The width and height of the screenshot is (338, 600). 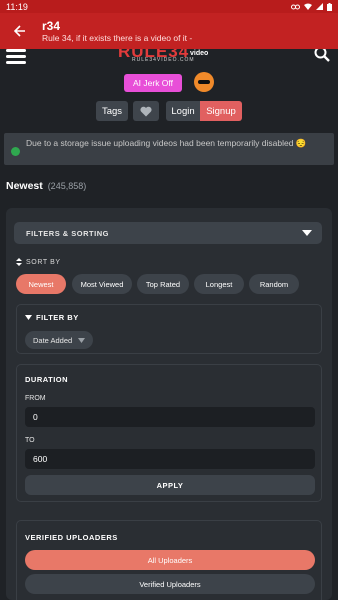 What do you see at coordinates (199, 53) in the screenshot?
I see `logo-tag: video` at bounding box center [199, 53].